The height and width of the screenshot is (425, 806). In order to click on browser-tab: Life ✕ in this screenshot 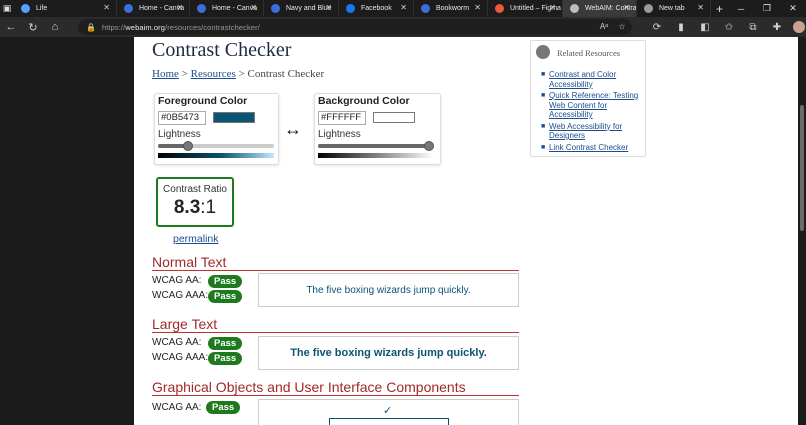, I will do `click(65, 8)`.